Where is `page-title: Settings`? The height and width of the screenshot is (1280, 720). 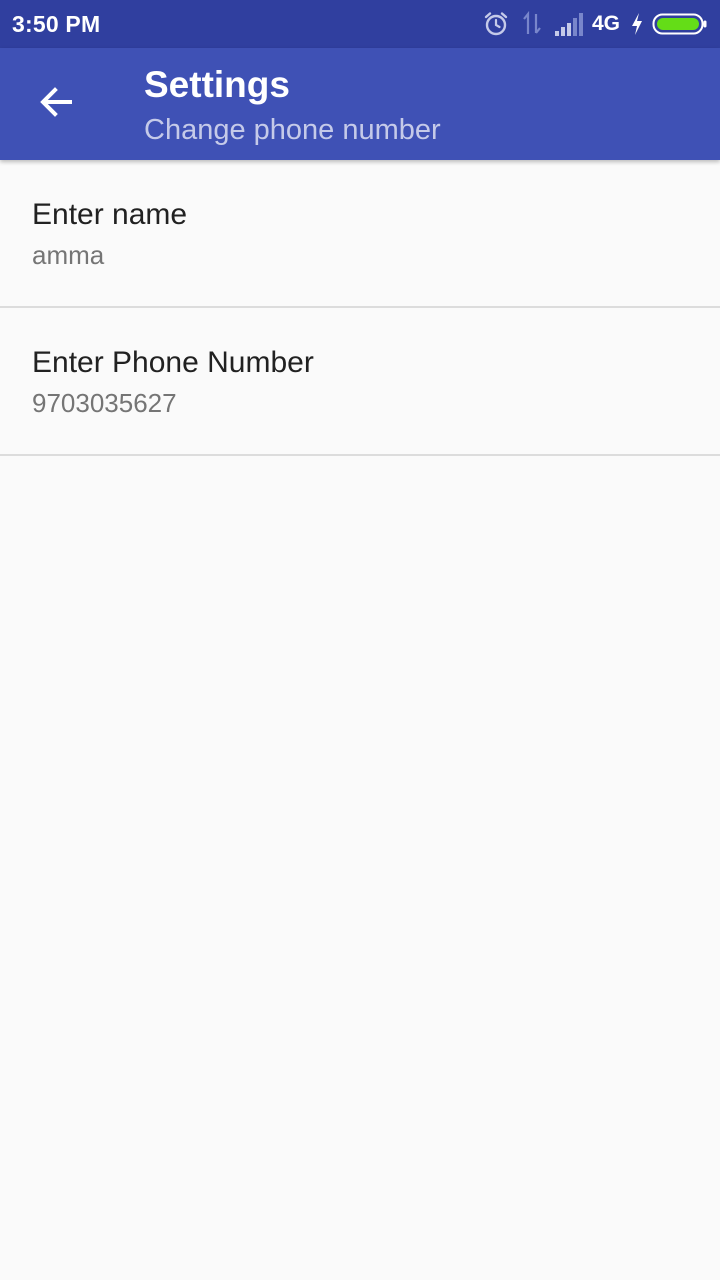 page-title: Settings is located at coordinates (217, 84).